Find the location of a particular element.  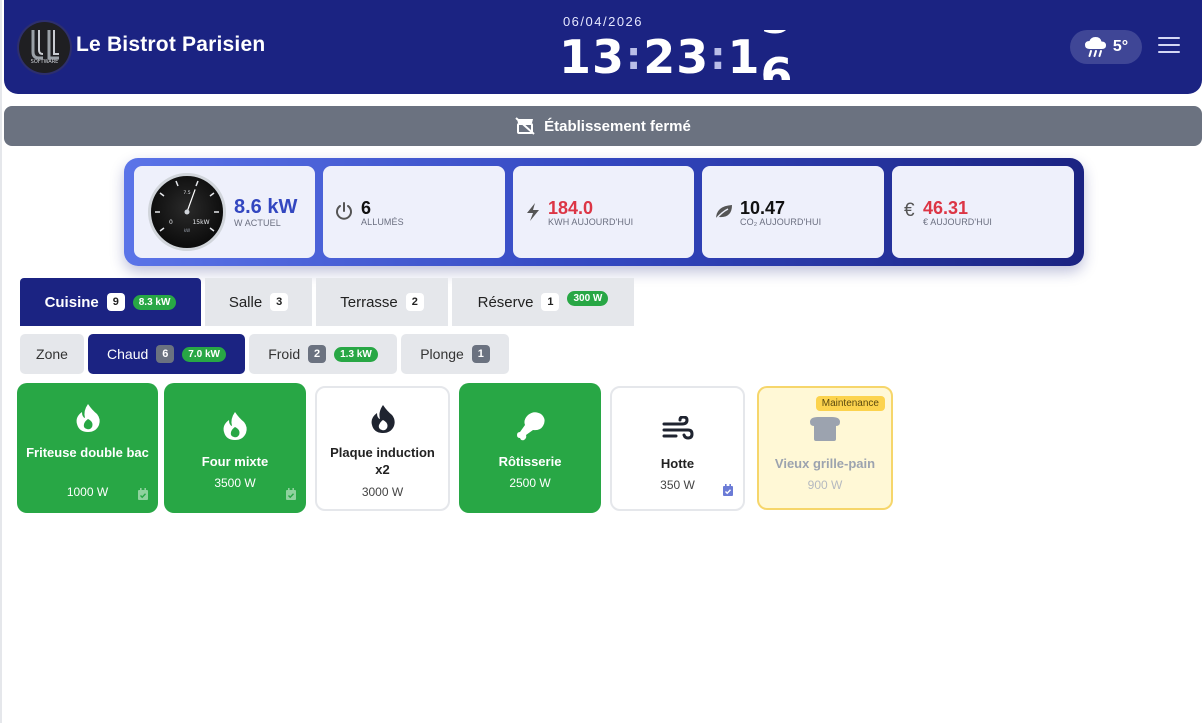

cloud-rain-icon is located at coordinates (1095, 47).